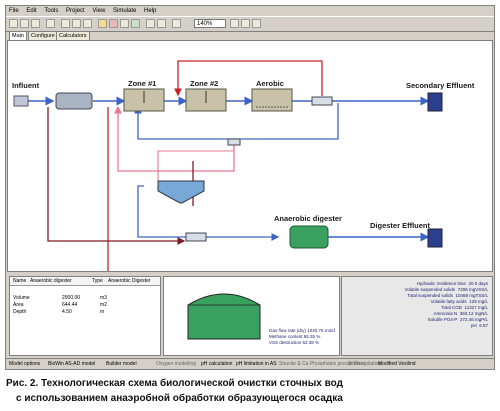 This screenshot has width=500, height=411. Describe the element at coordinates (113, 23) in the screenshot. I see `stop-icon` at that location.